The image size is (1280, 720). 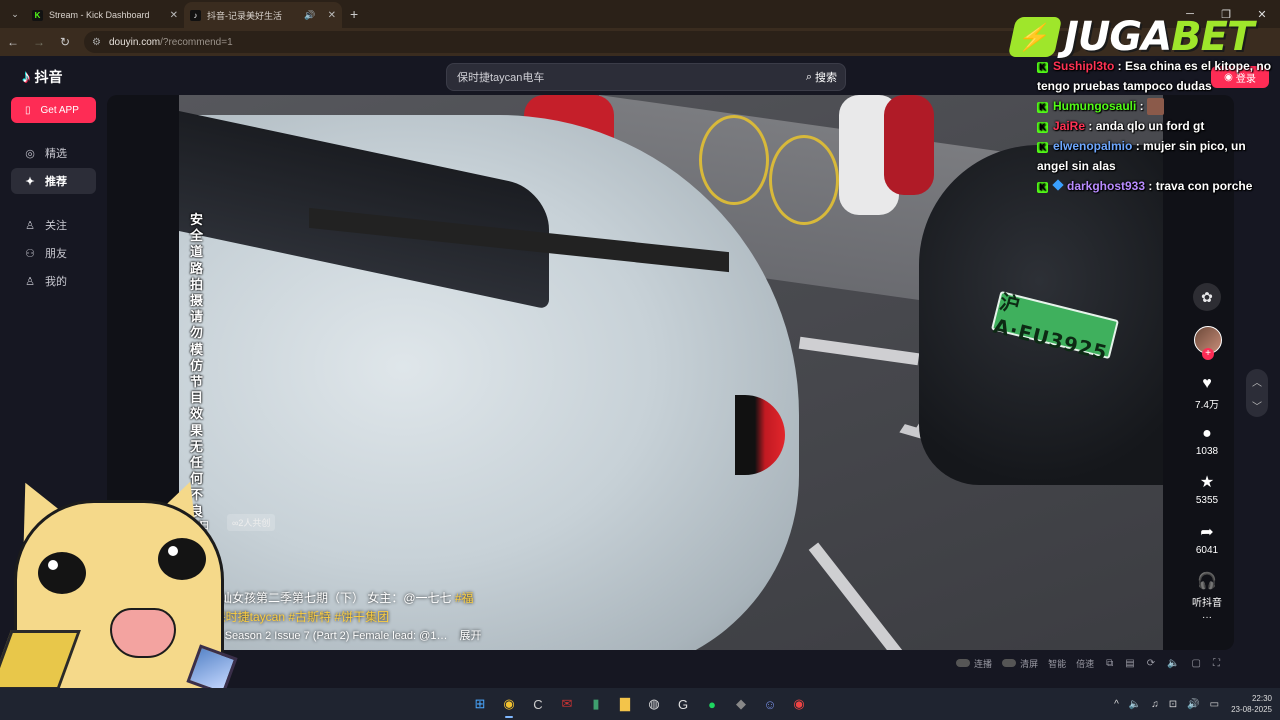 What do you see at coordinates (627, 77) in the screenshot?
I see `search-input: 保时捷taycan电车` at bounding box center [627, 77].